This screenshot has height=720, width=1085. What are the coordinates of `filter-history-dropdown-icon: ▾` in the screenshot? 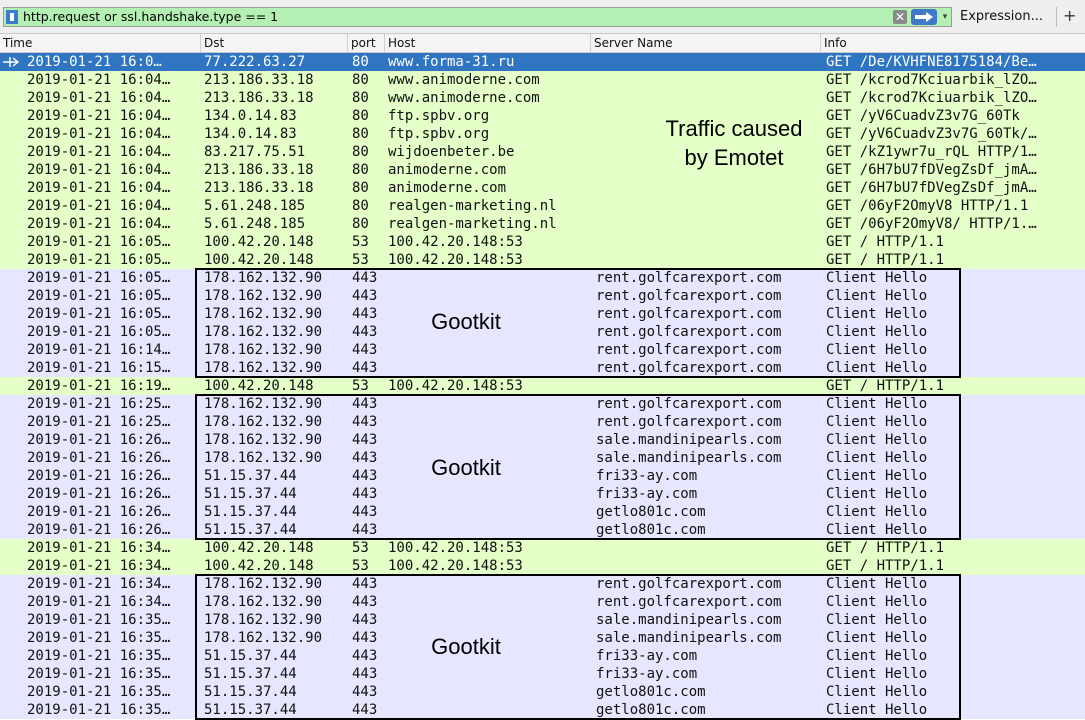 It's located at (945, 17).